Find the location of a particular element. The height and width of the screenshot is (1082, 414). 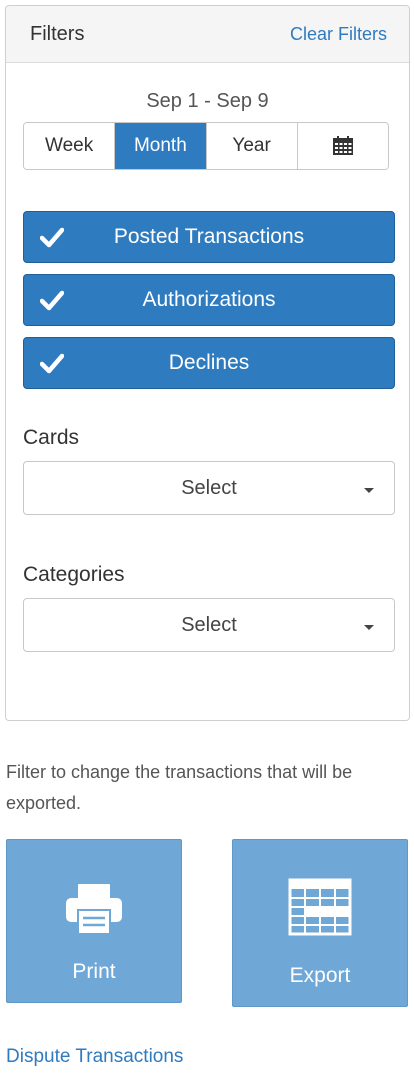

posted-transactions-toggle: Posted Transactions is located at coordinates (209, 237).